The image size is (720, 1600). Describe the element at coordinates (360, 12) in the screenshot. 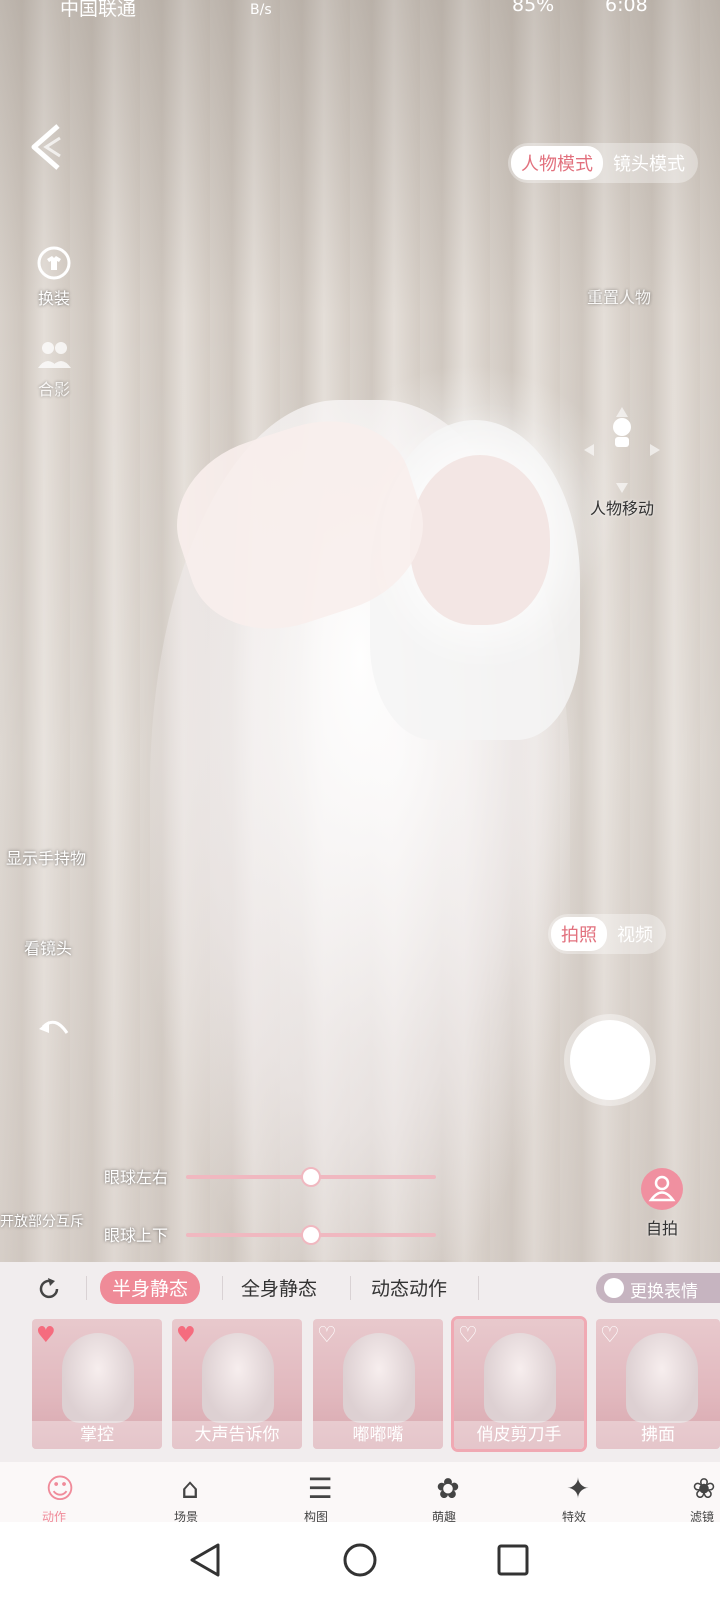

I see `status-bar: 中国联通 B/s 85% 6:08` at that location.